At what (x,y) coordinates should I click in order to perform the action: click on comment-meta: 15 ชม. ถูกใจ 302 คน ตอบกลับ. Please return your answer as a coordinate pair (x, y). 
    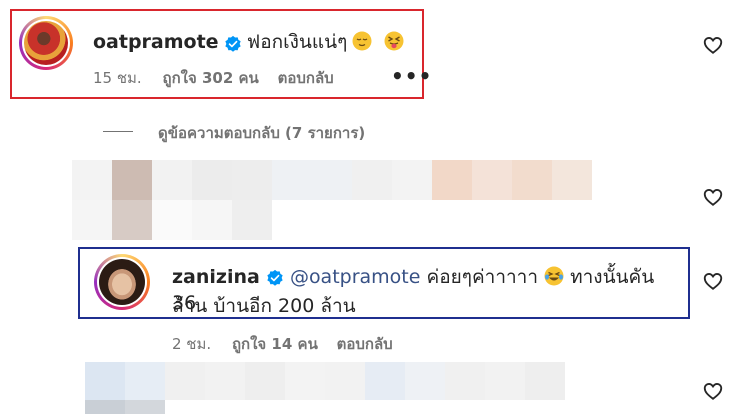
    Looking at the image, I should click on (213, 78).